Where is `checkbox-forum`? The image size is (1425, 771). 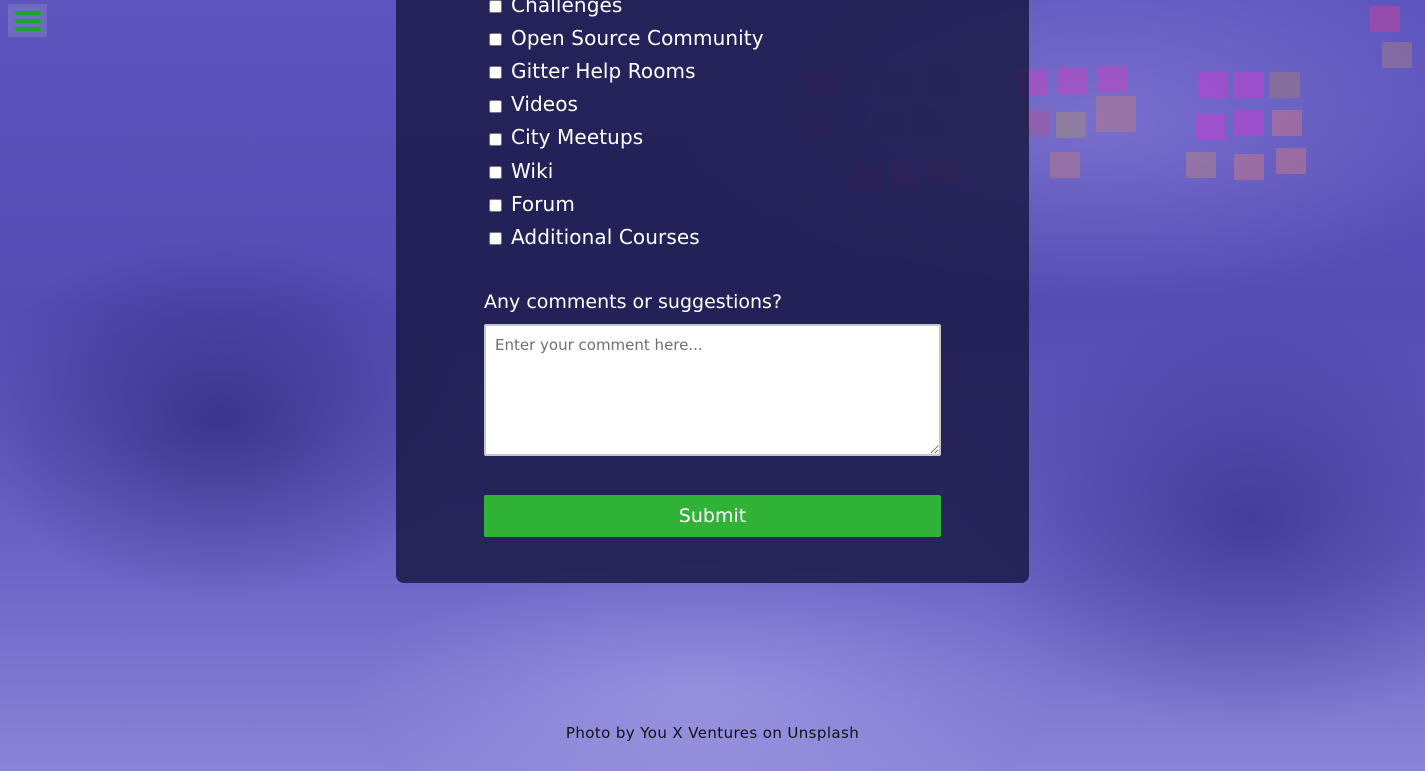 checkbox-forum is located at coordinates (495, 206).